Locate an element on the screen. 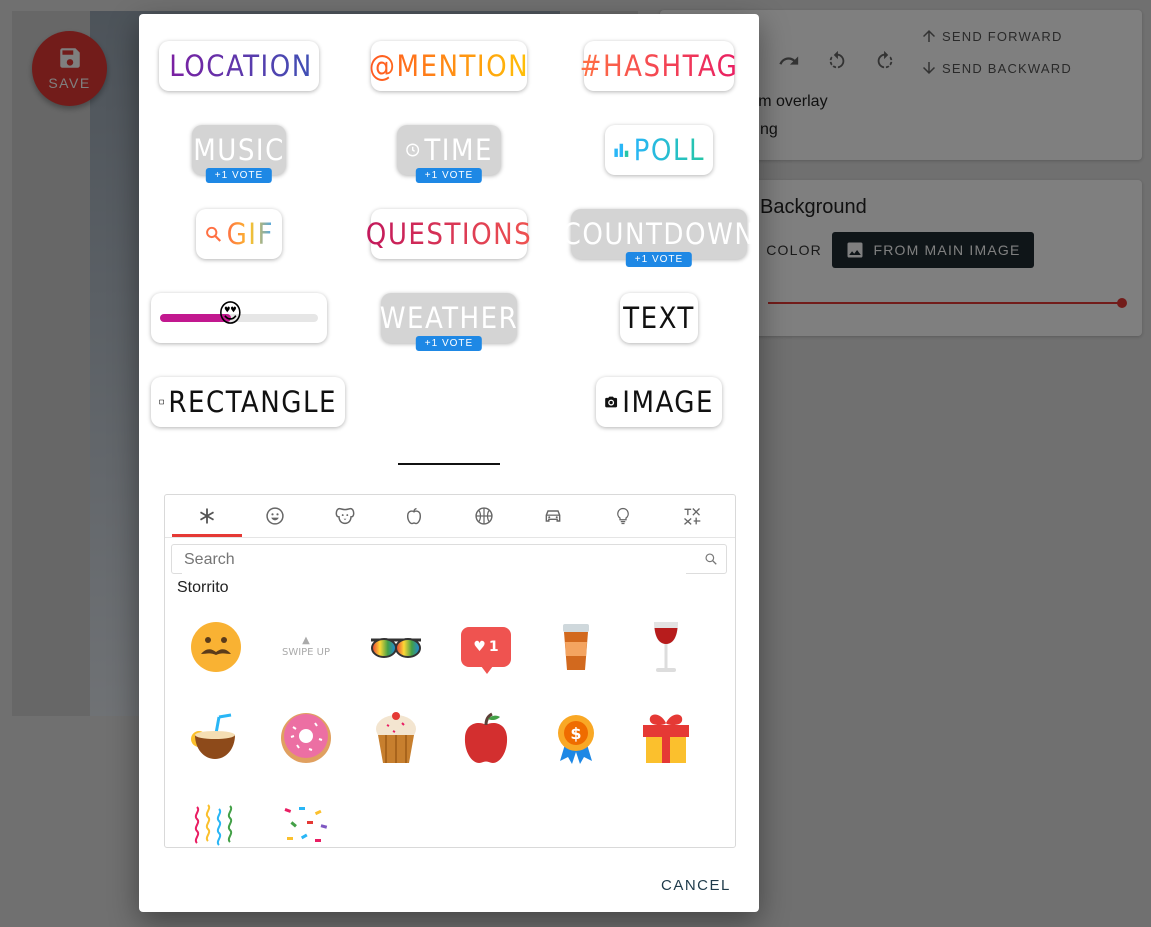  apple-icon is located at coordinates (414, 516).